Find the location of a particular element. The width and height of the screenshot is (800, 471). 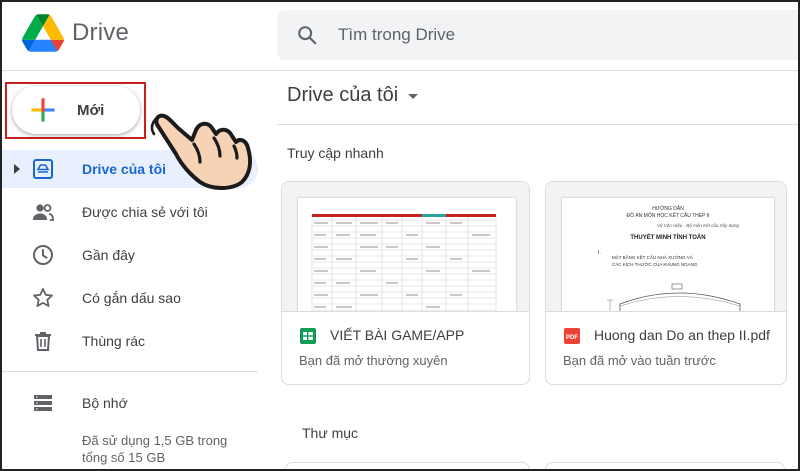

quick-access-title: Truy cập nhanh is located at coordinates (335, 153).